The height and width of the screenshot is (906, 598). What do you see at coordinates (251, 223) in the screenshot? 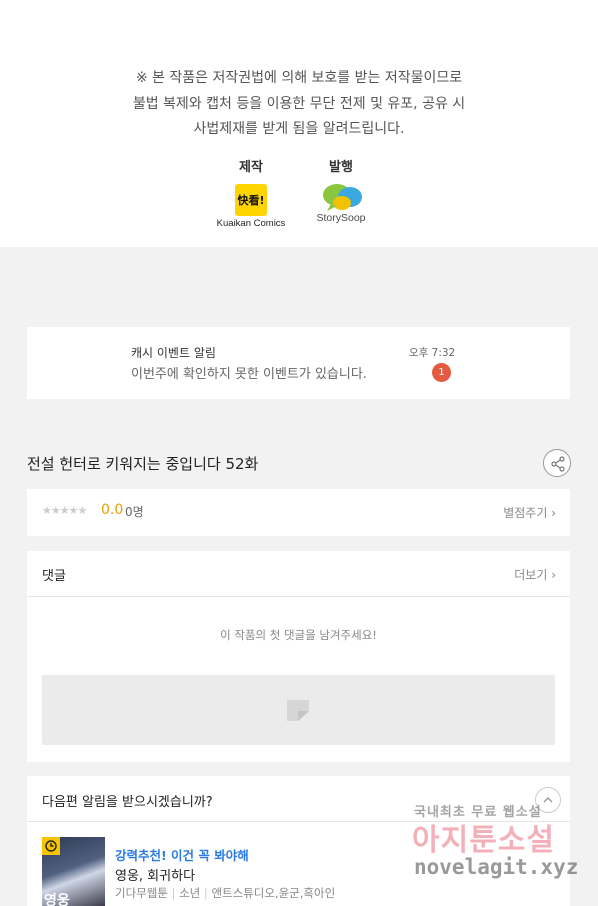
I see `producer-name: Kuaikan Comics` at bounding box center [251, 223].